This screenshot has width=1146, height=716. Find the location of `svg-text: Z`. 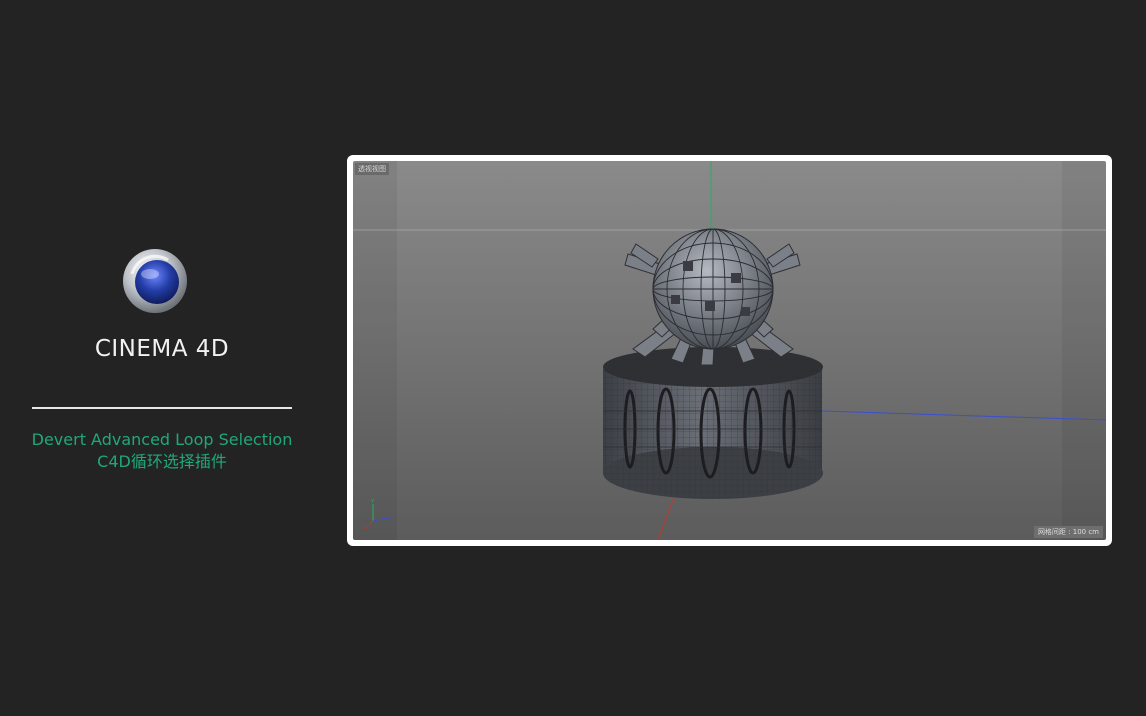

svg-text: Z is located at coordinates (391, 519).